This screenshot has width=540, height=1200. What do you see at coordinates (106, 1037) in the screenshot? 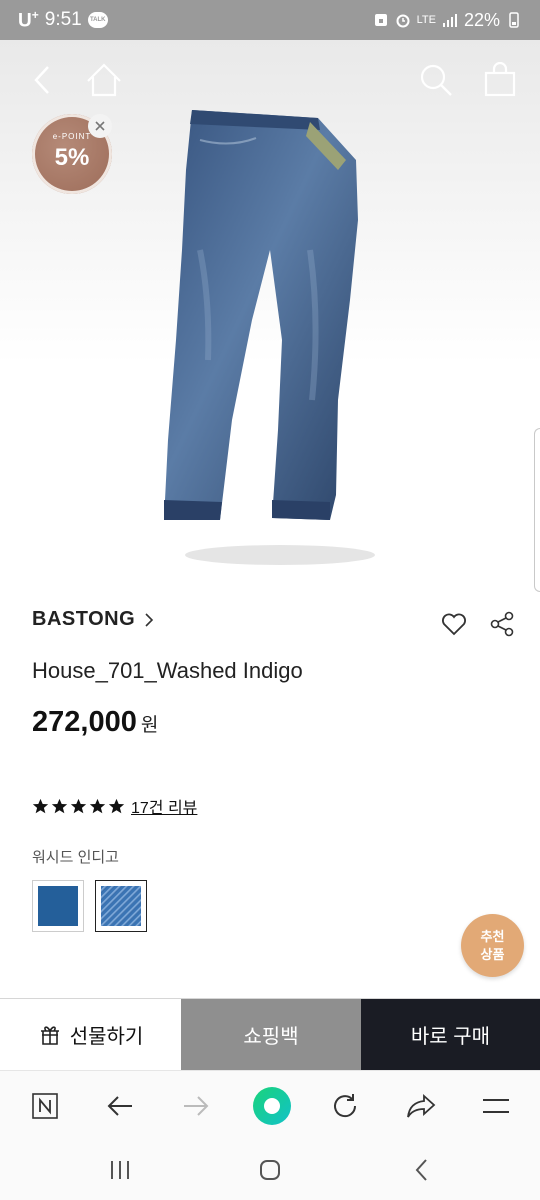
I see `gift-label: 선물하기` at bounding box center [106, 1037].